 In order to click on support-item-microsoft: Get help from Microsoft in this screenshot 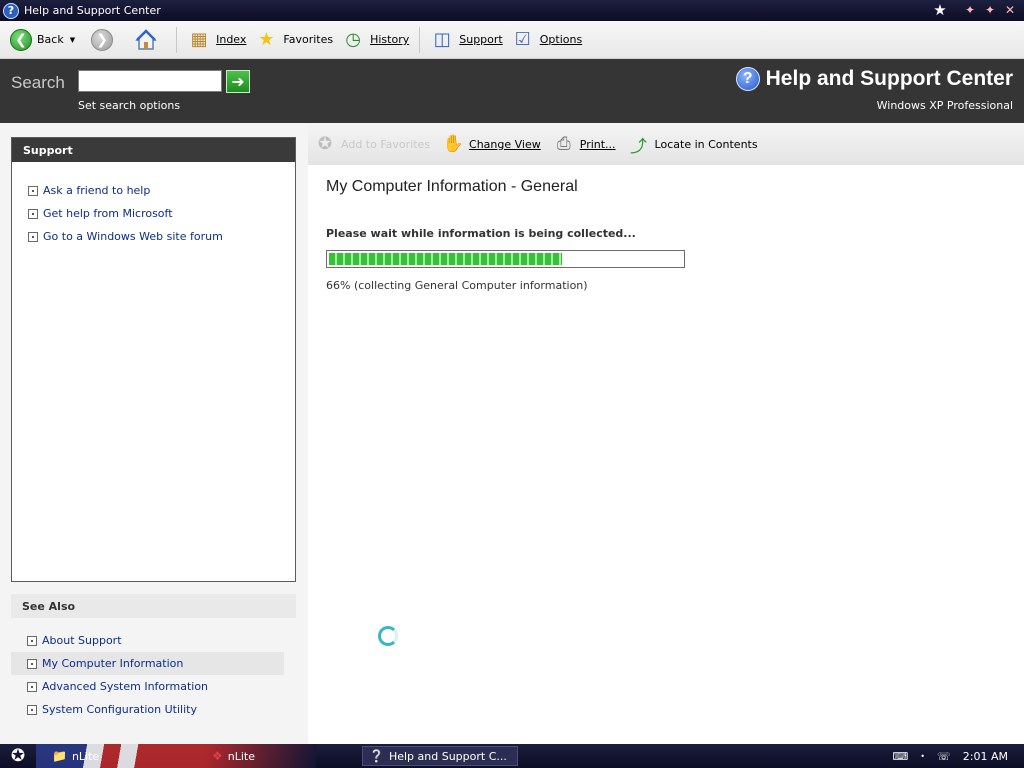, I will do `click(161, 213)`.